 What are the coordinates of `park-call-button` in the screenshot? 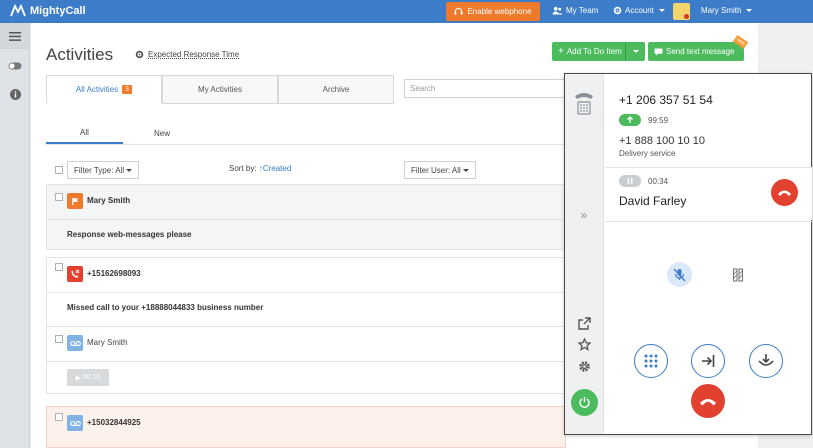 It's located at (766, 361).